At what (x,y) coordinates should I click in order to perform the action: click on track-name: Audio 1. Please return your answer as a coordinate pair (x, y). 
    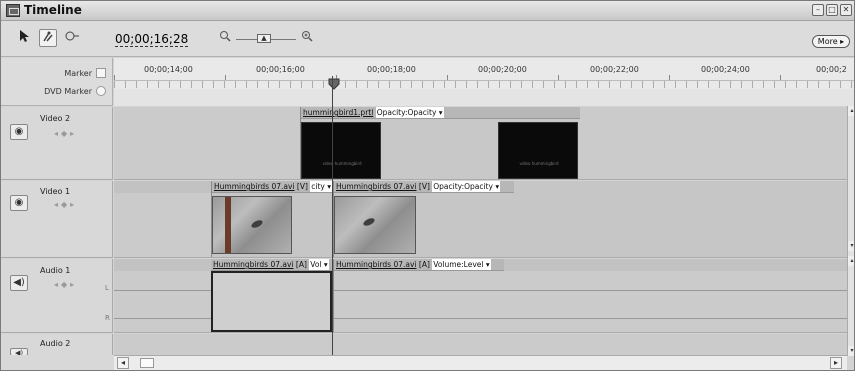
    Looking at the image, I should click on (55, 270).